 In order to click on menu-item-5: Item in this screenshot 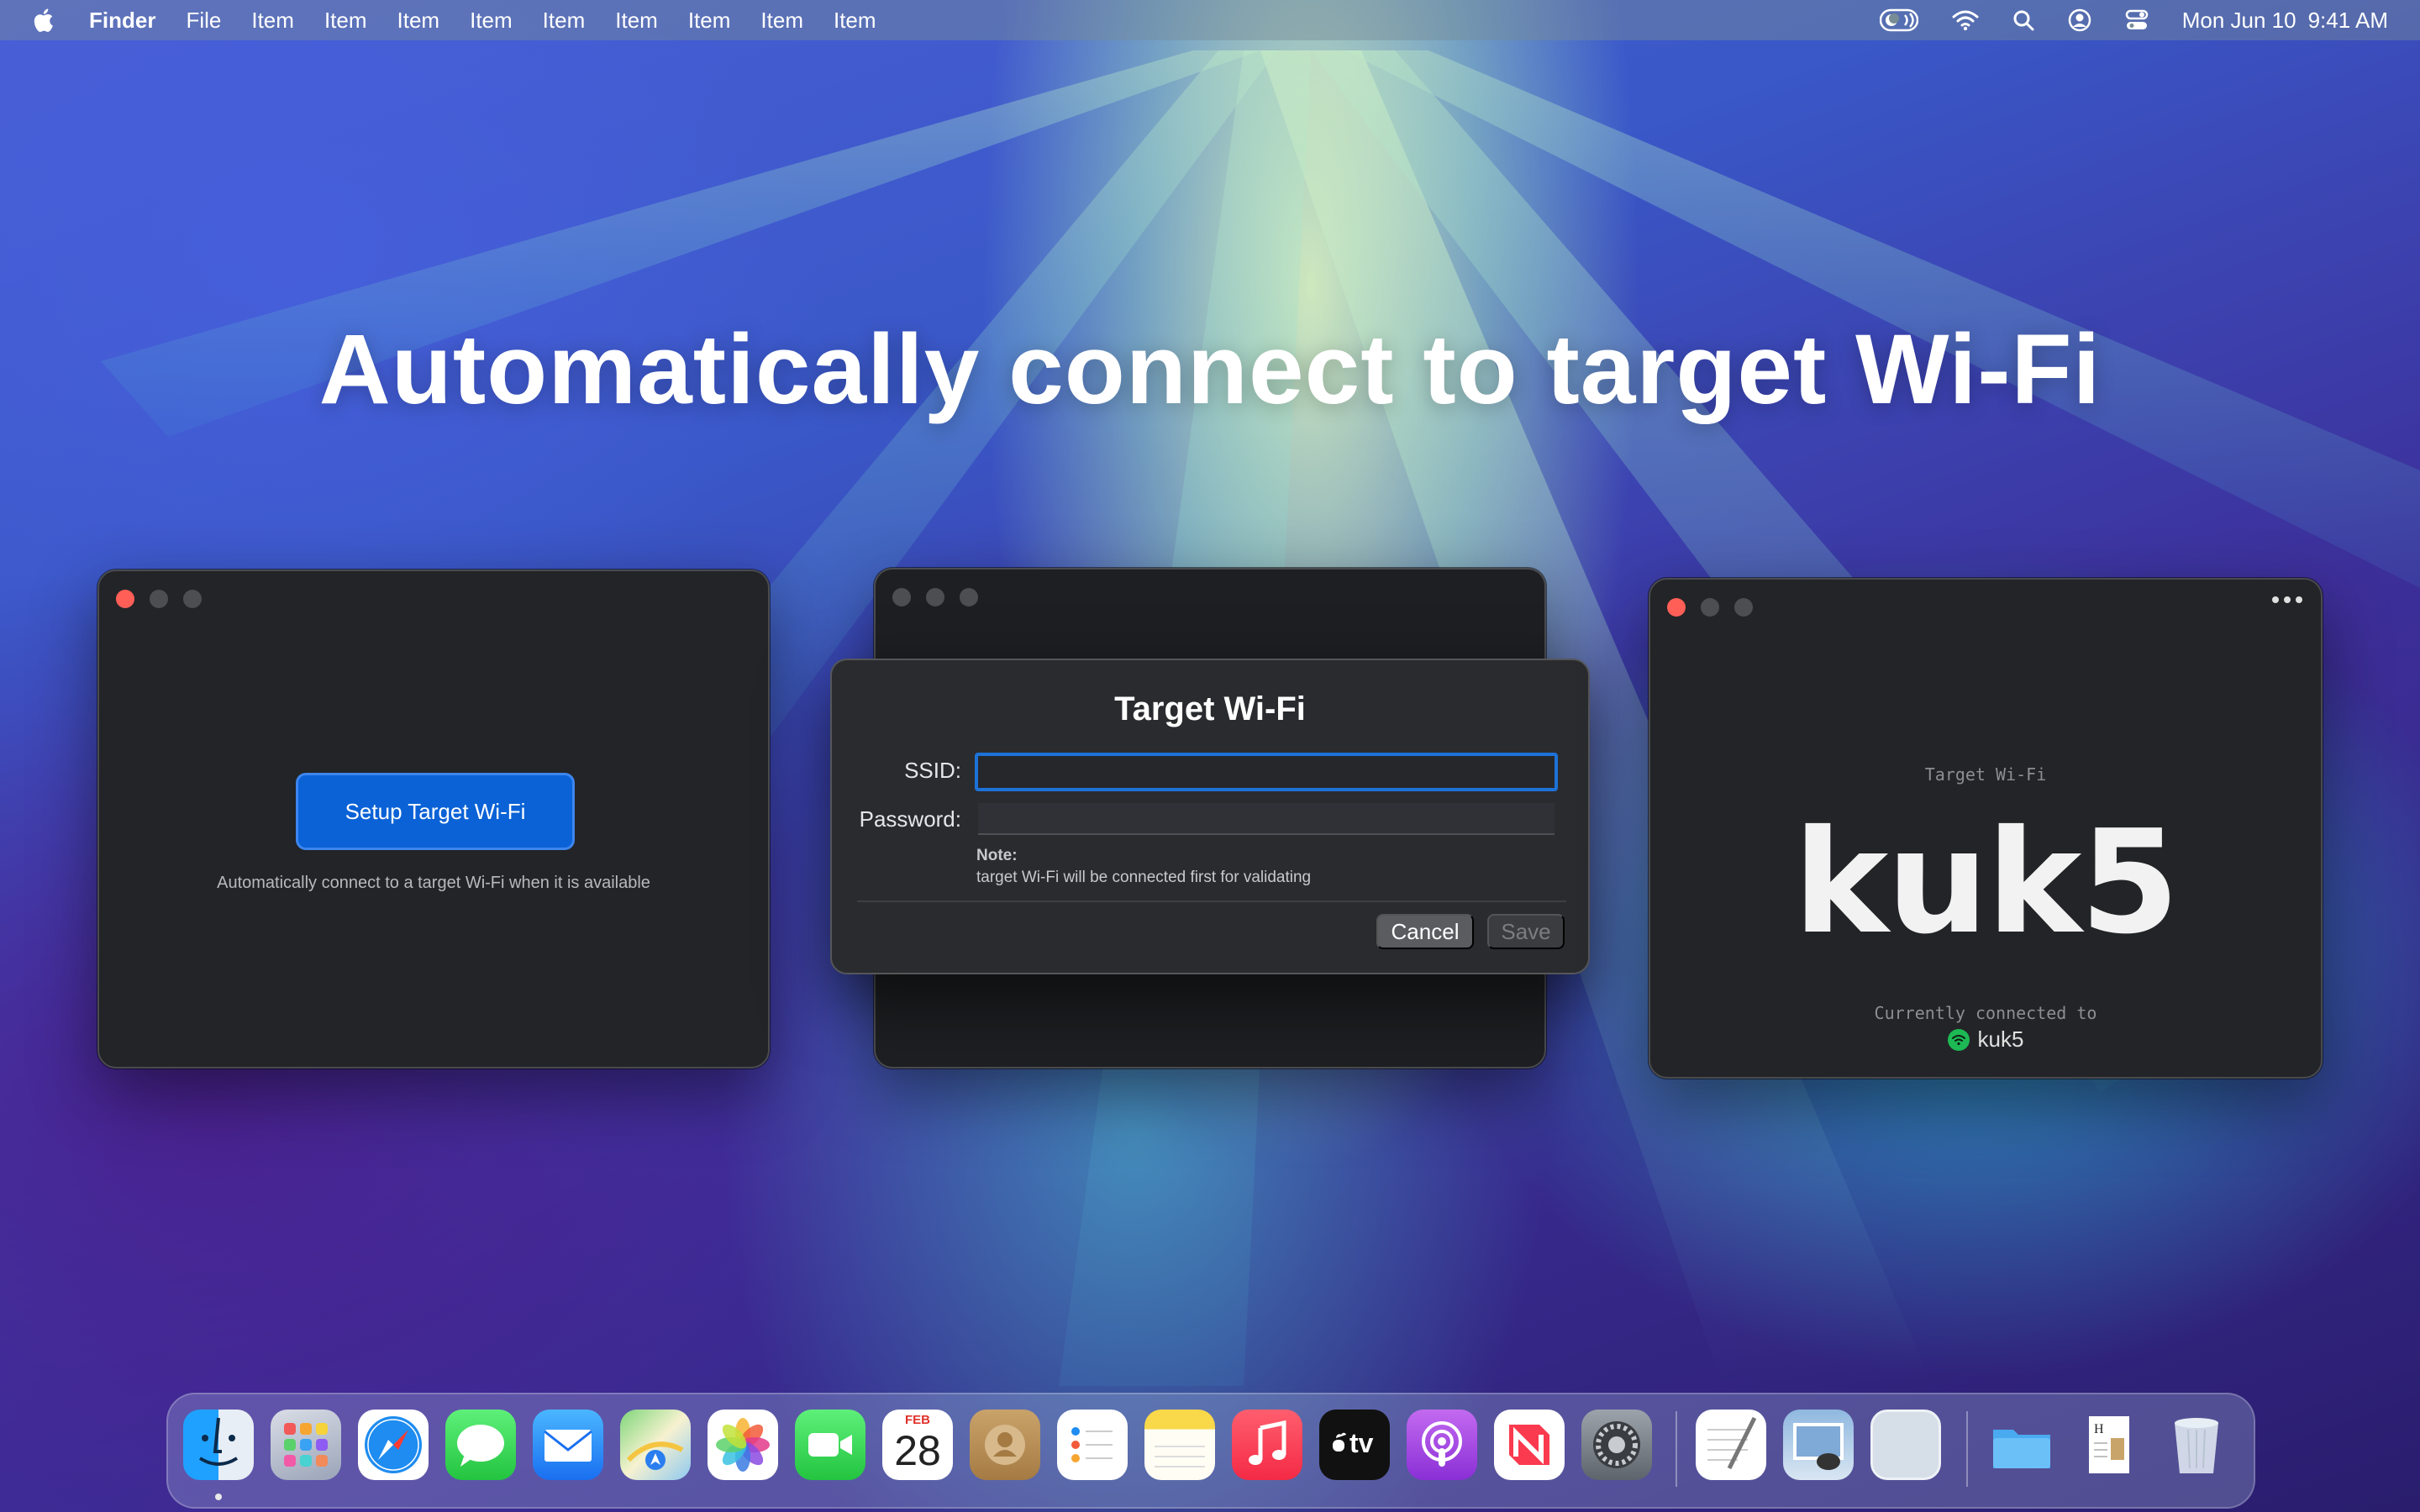, I will do `click(564, 21)`.